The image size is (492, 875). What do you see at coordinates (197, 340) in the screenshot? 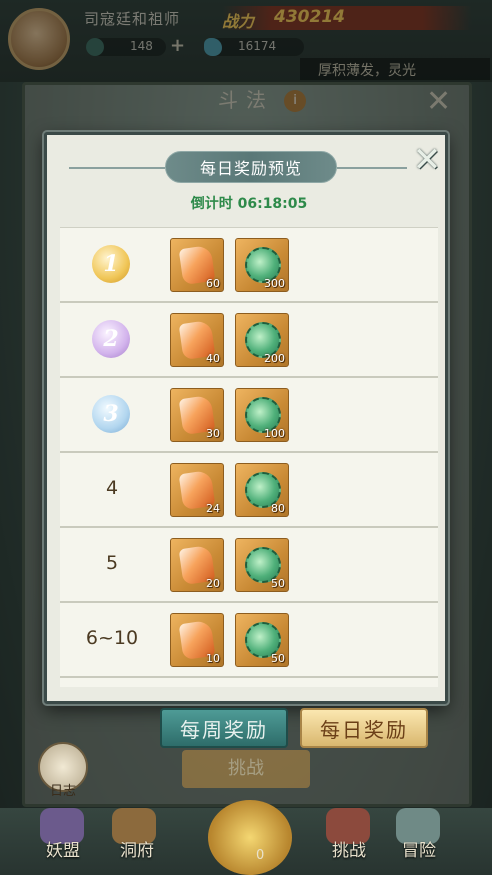
I see `fire-gem-icon: 40` at bounding box center [197, 340].